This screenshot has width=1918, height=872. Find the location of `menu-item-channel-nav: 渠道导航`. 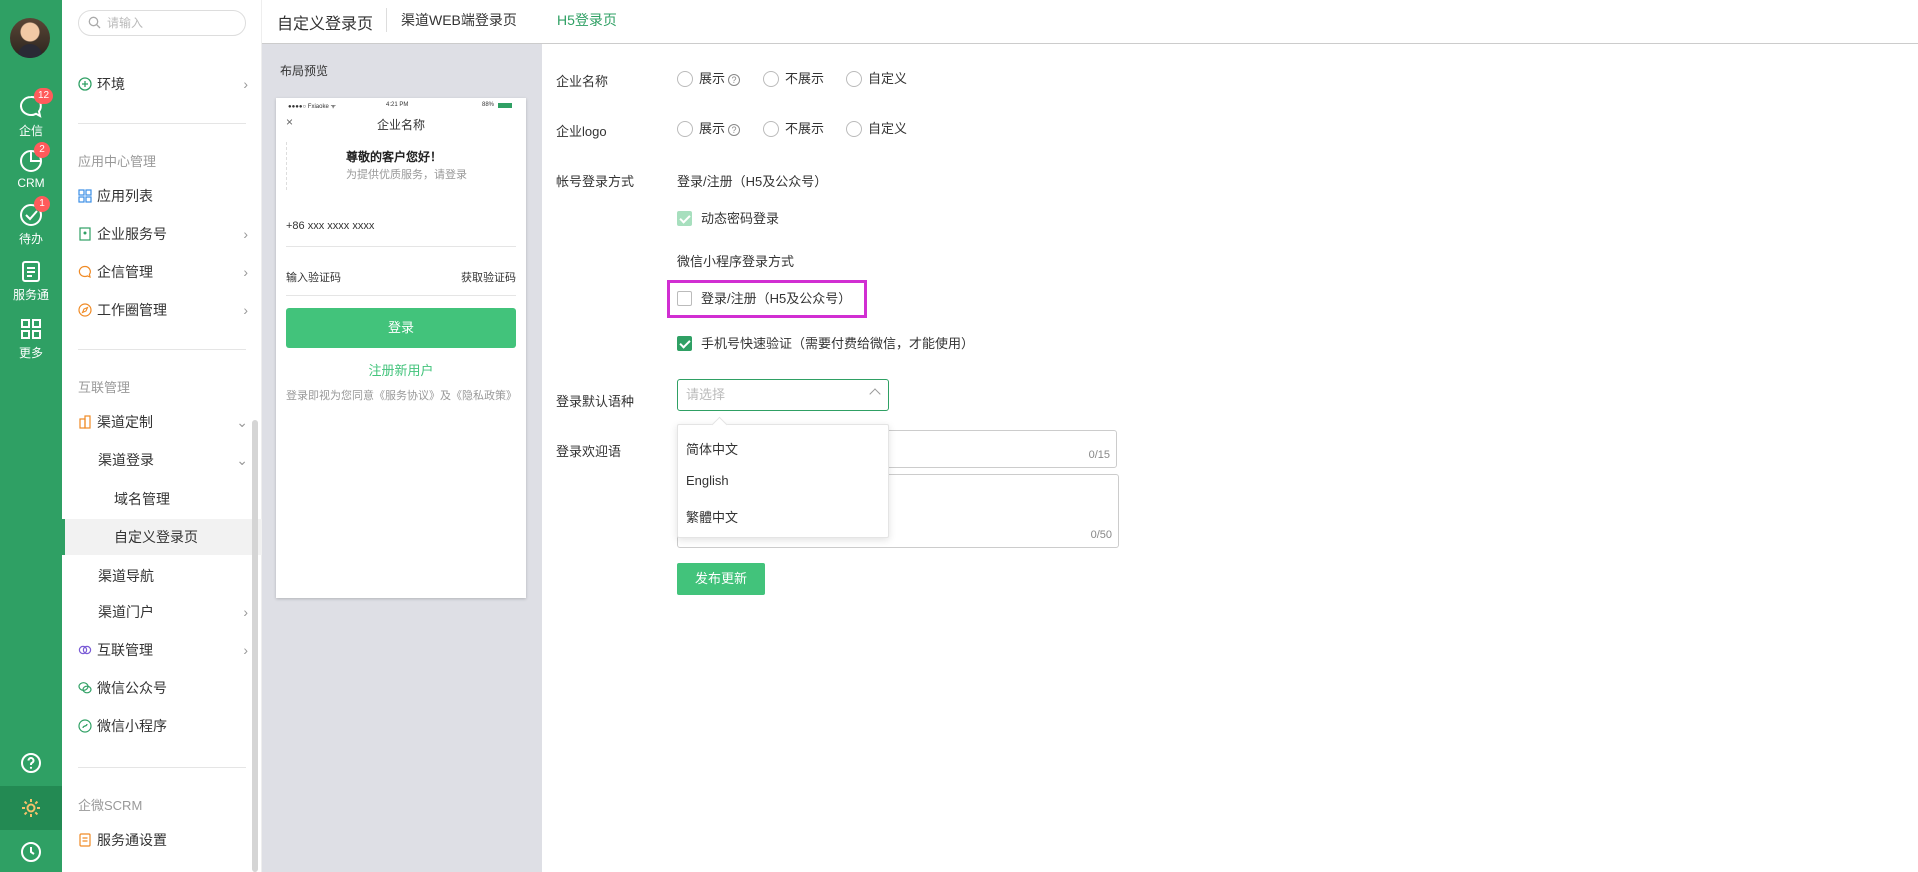

menu-item-channel-nav: 渠道导航 is located at coordinates (126, 576).